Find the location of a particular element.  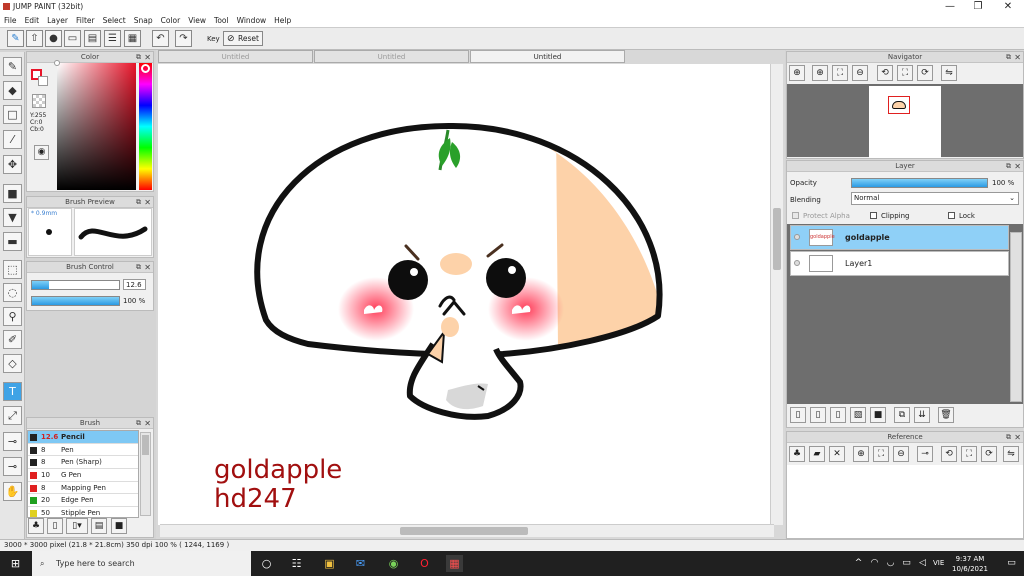

brush-list-scroll-thumb is located at coordinates (145, 445).